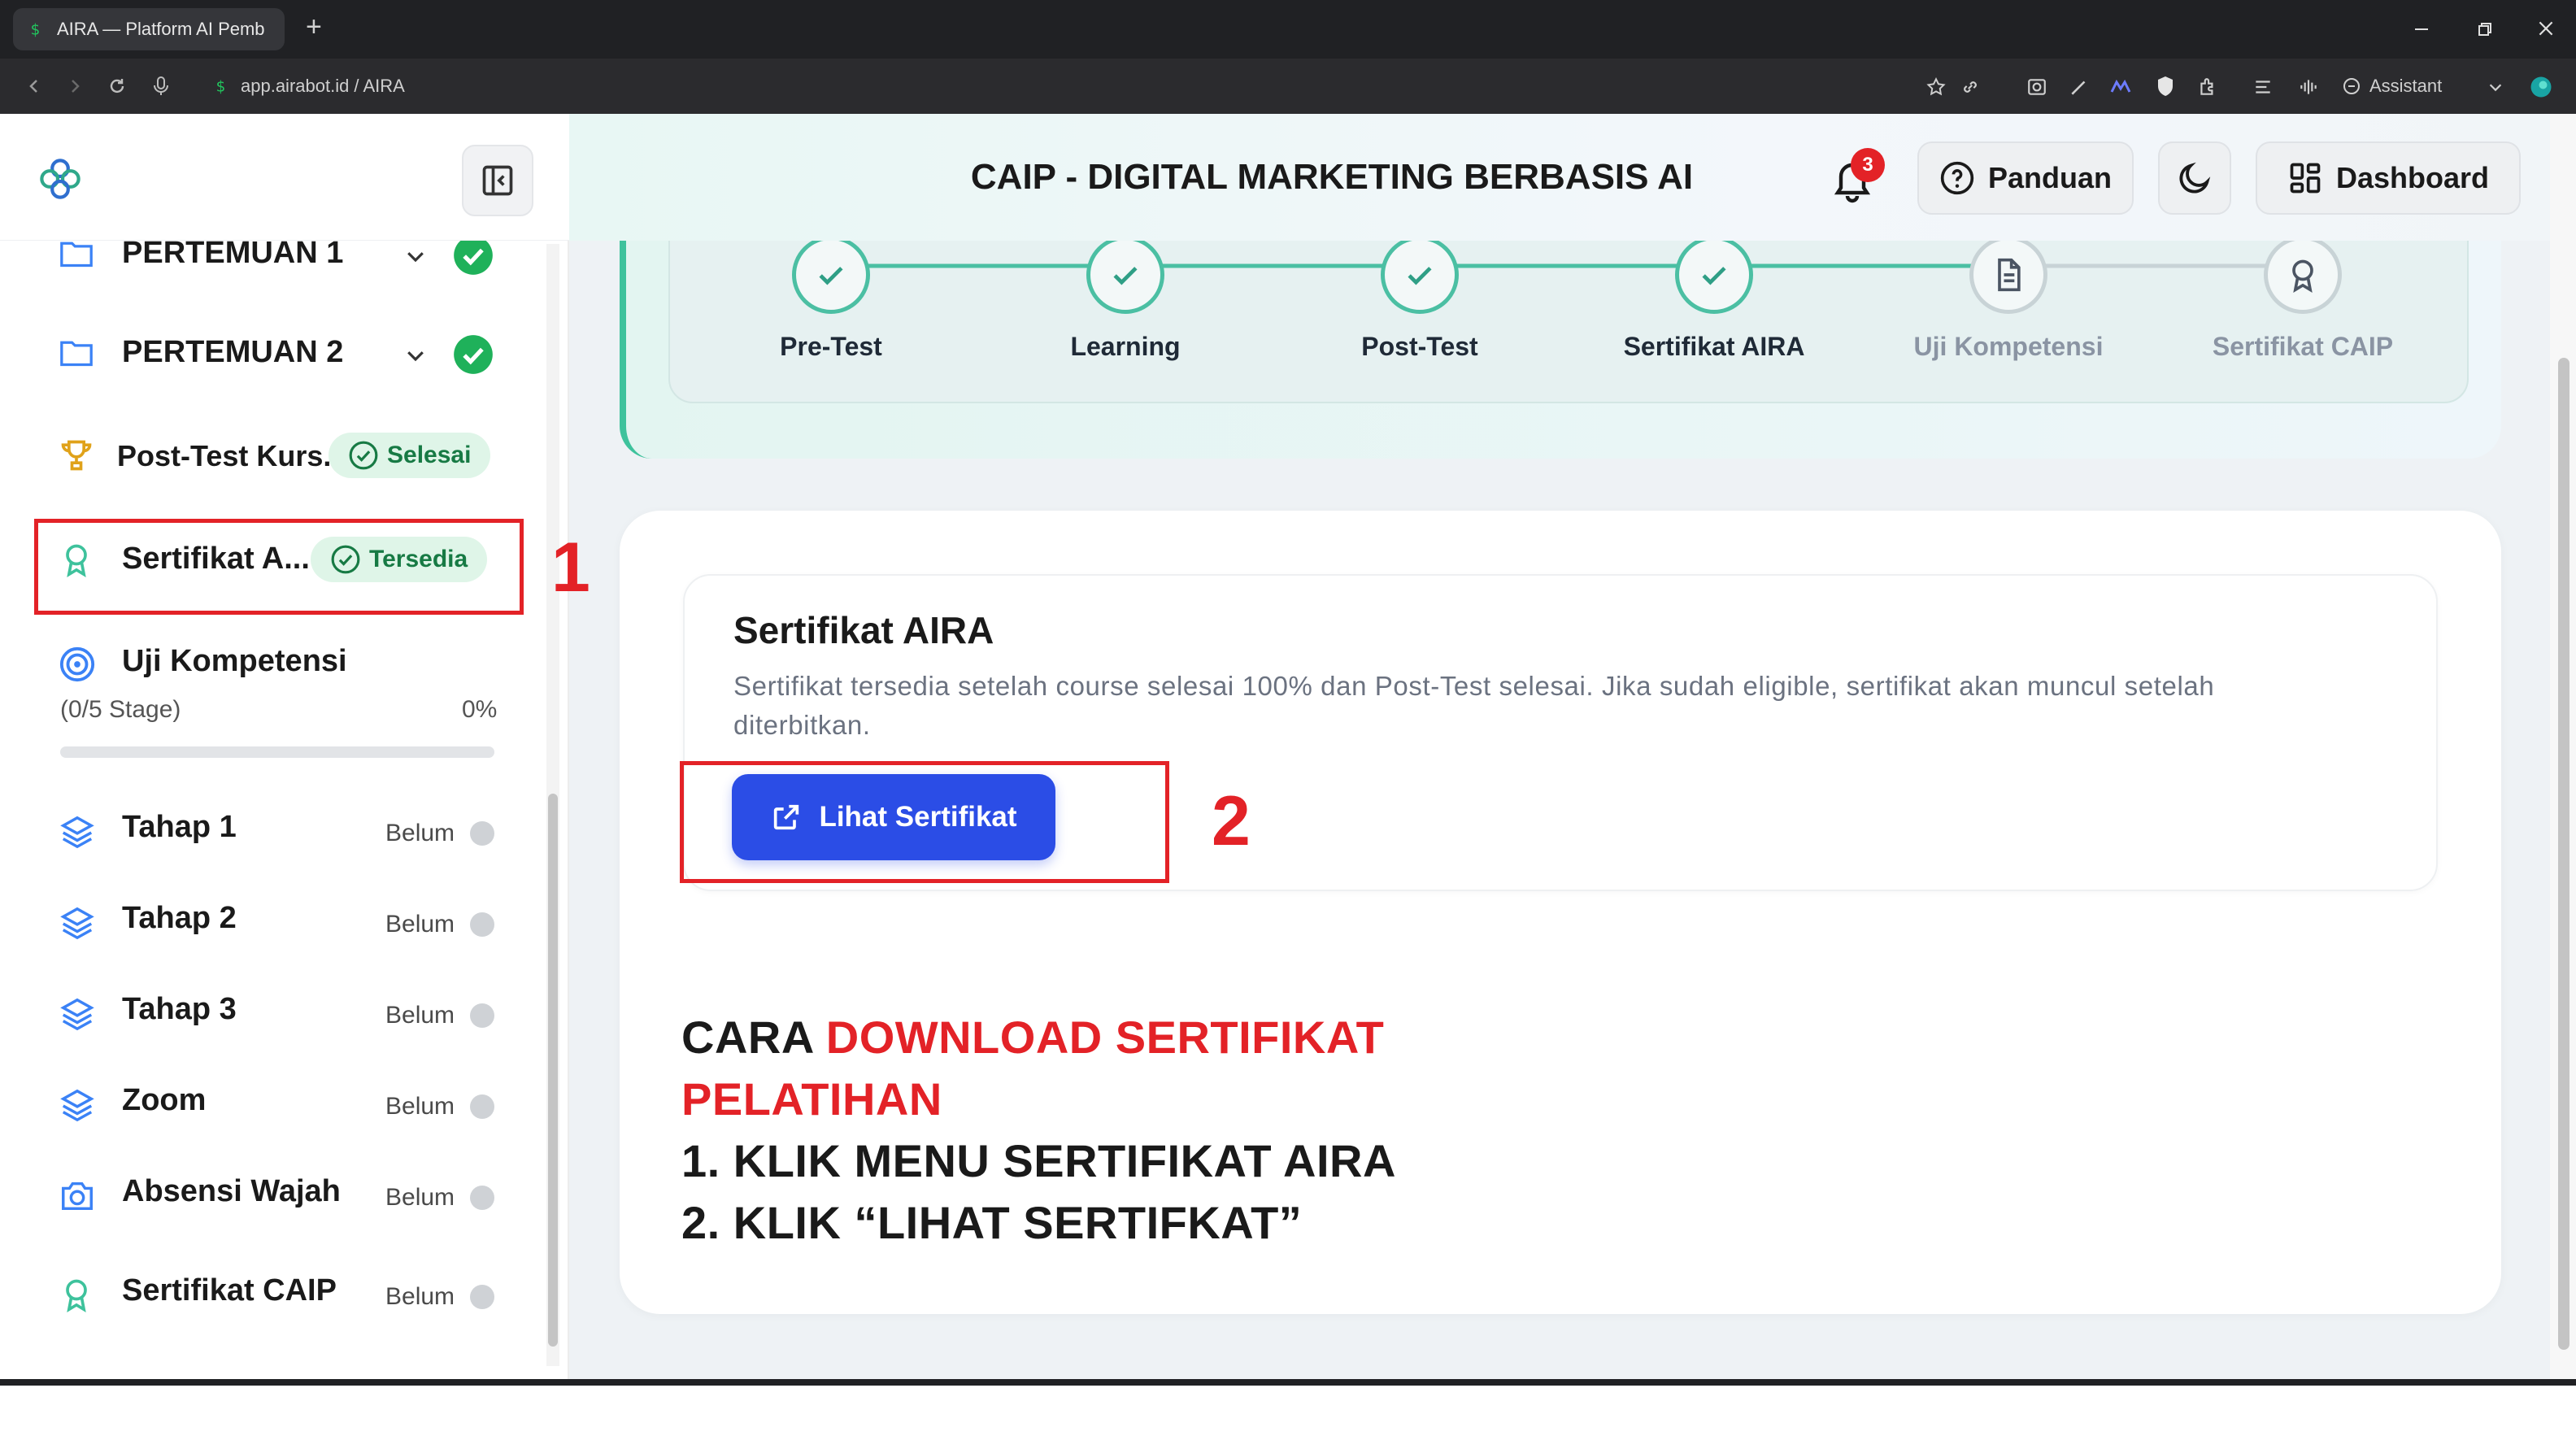  Describe the element at coordinates (1288, 86) in the screenshot. I see `browser-toolbar: $ app.airabot.id / AIRA Assistant` at that location.